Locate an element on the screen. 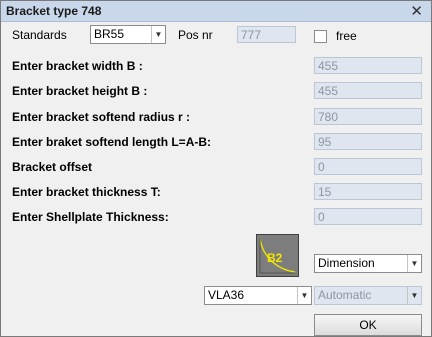 The width and height of the screenshot is (432, 337). dimension-select: Dimension ▼ is located at coordinates (368, 263).